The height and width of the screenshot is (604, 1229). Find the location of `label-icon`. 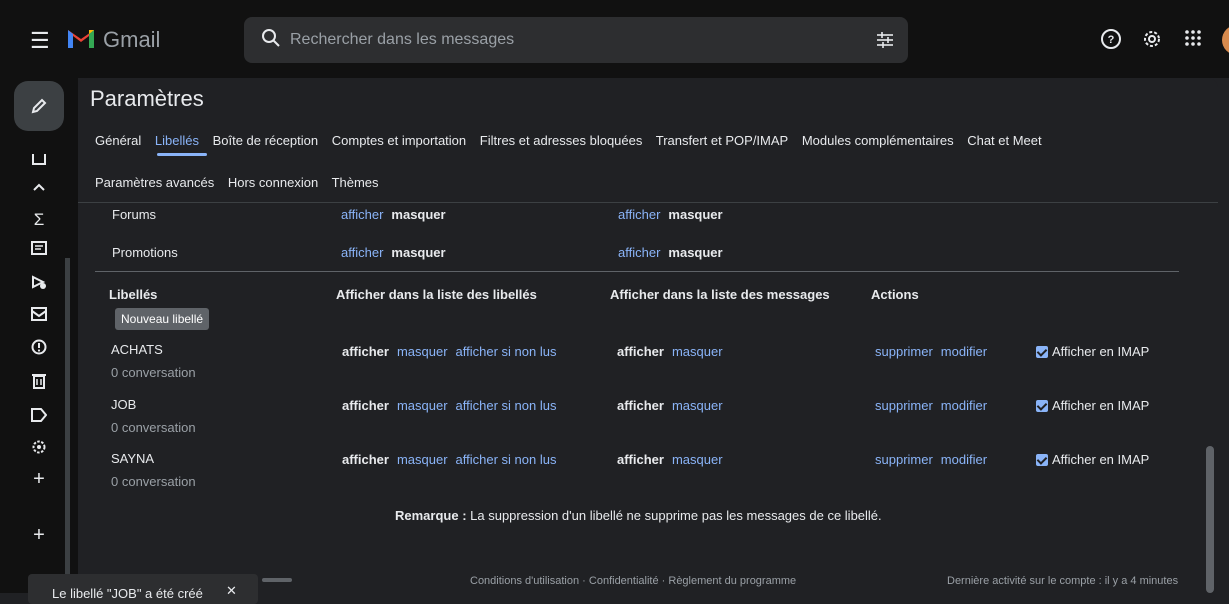

label-icon is located at coordinates (39, 415).